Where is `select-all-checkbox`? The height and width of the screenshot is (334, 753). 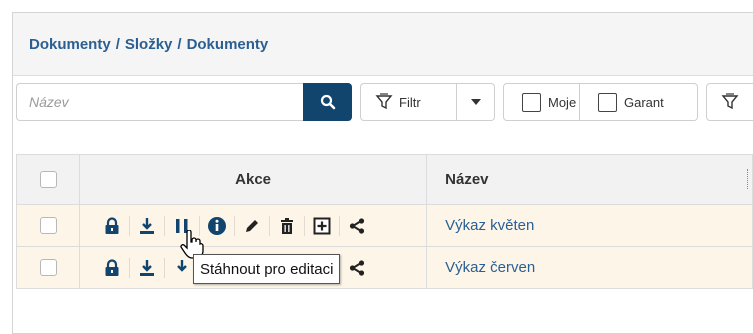
select-all-checkbox is located at coordinates (48, 179).